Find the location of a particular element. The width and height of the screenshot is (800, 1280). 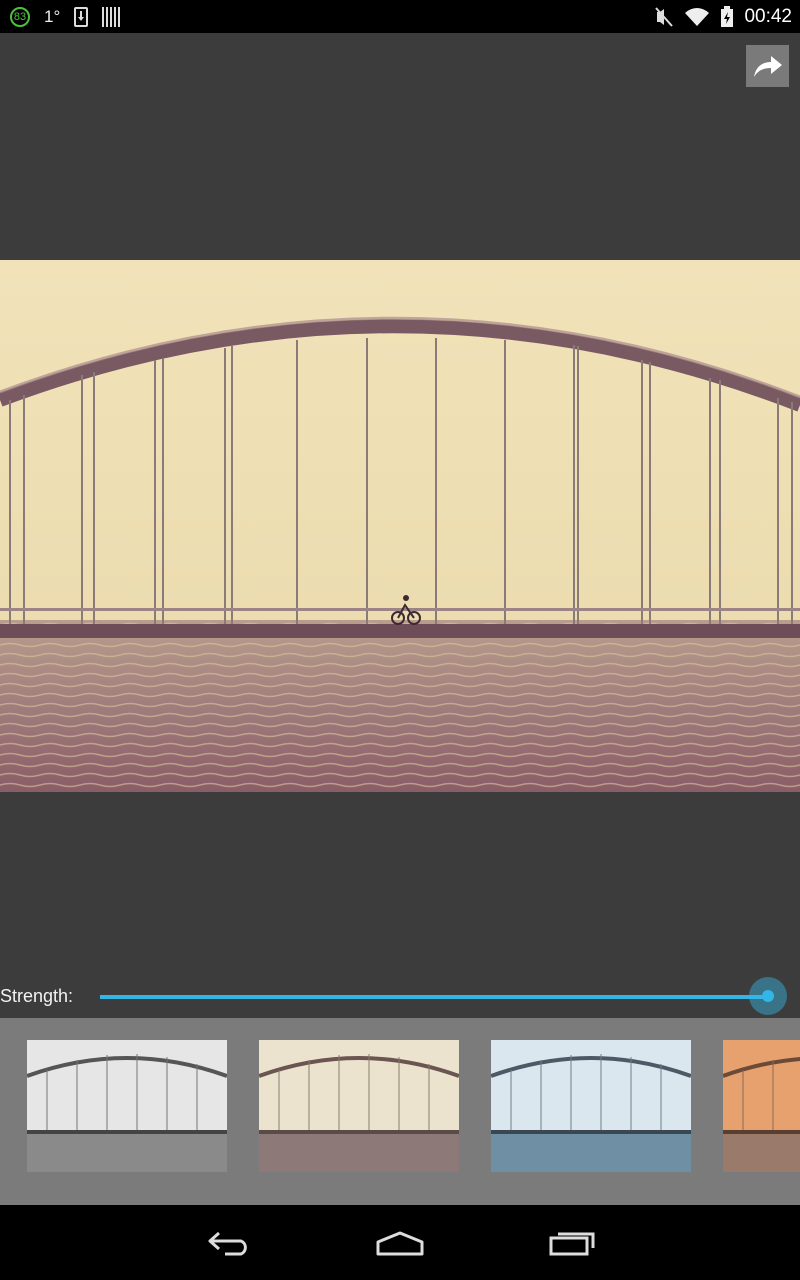

home-button is located at coordinates (400, 1243).